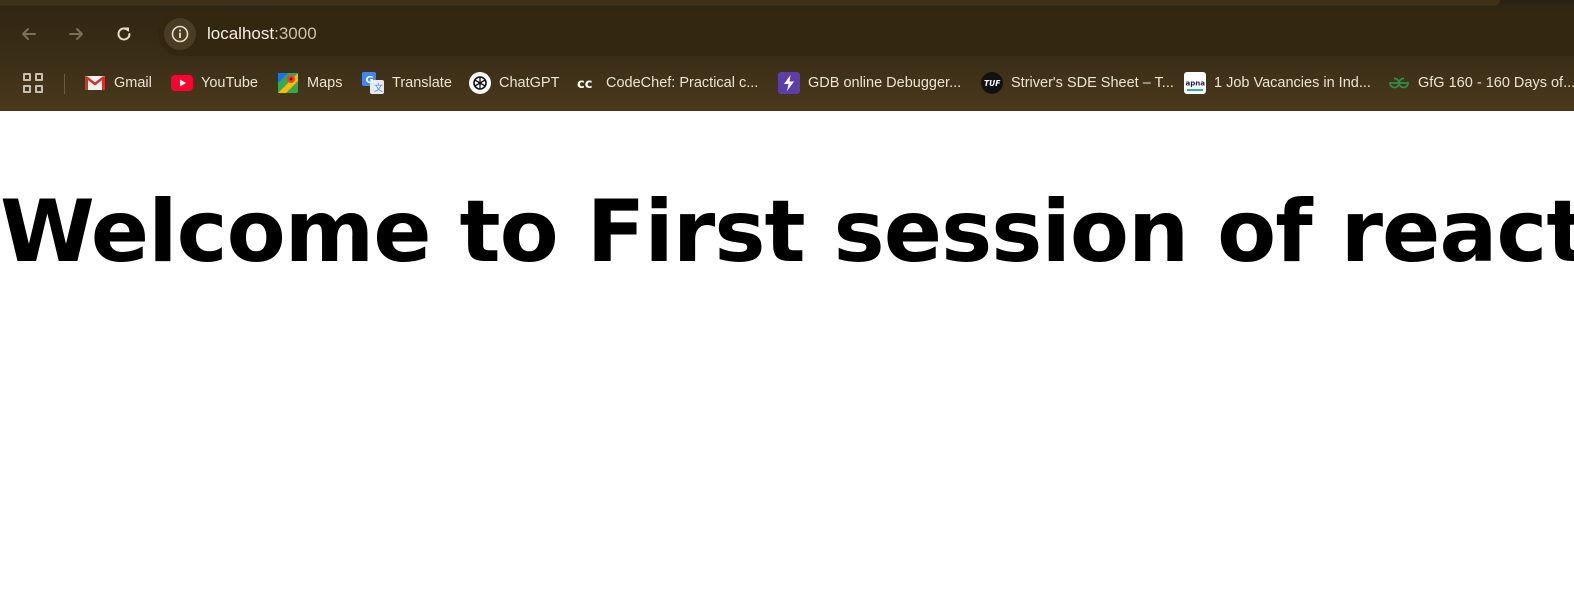  Describe the element at coordinates (288, 83) in the screenshot. I see `maps-icon` at that location.